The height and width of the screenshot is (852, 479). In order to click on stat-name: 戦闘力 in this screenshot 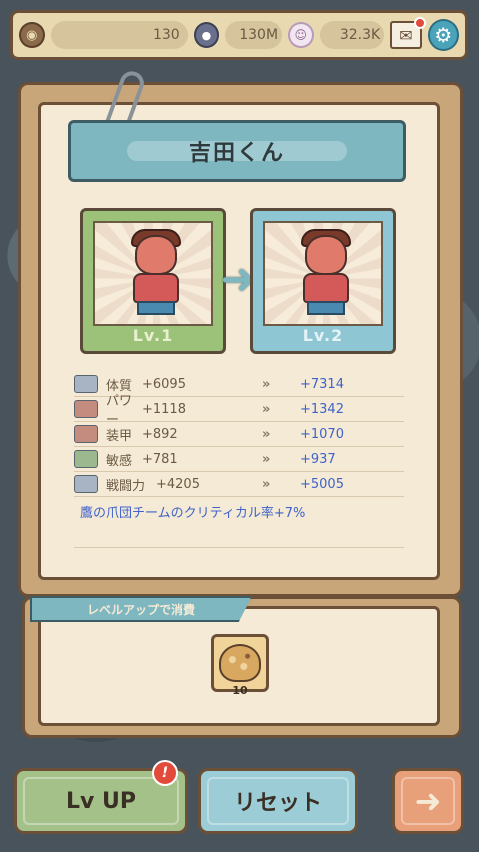, I will do `click(126, 486)`.